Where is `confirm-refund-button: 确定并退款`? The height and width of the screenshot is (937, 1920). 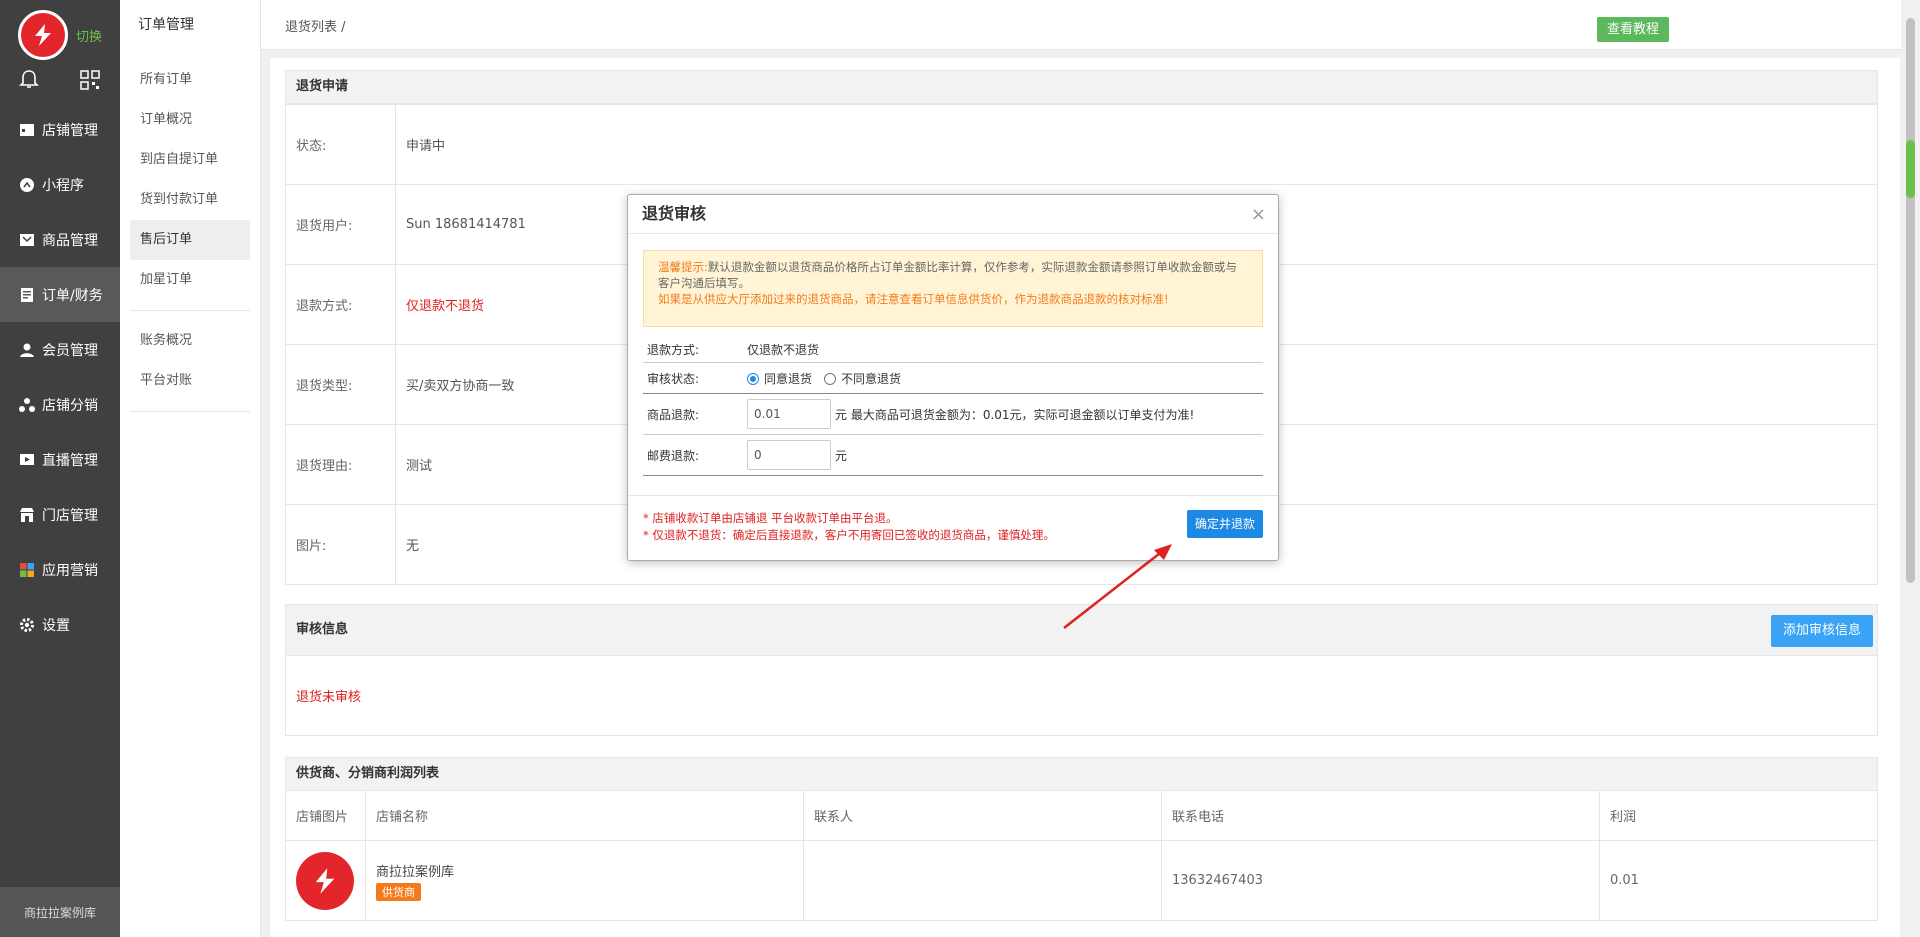 confirm-refund-button: 确定并退款 is located at coordinates (1225, 524).